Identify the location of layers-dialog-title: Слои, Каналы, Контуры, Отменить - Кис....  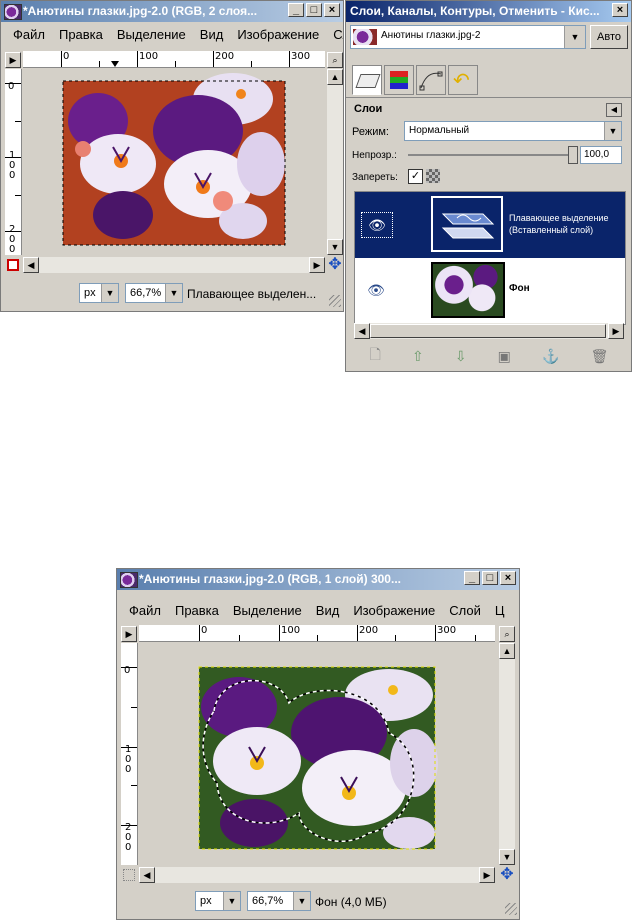
(475, 11).